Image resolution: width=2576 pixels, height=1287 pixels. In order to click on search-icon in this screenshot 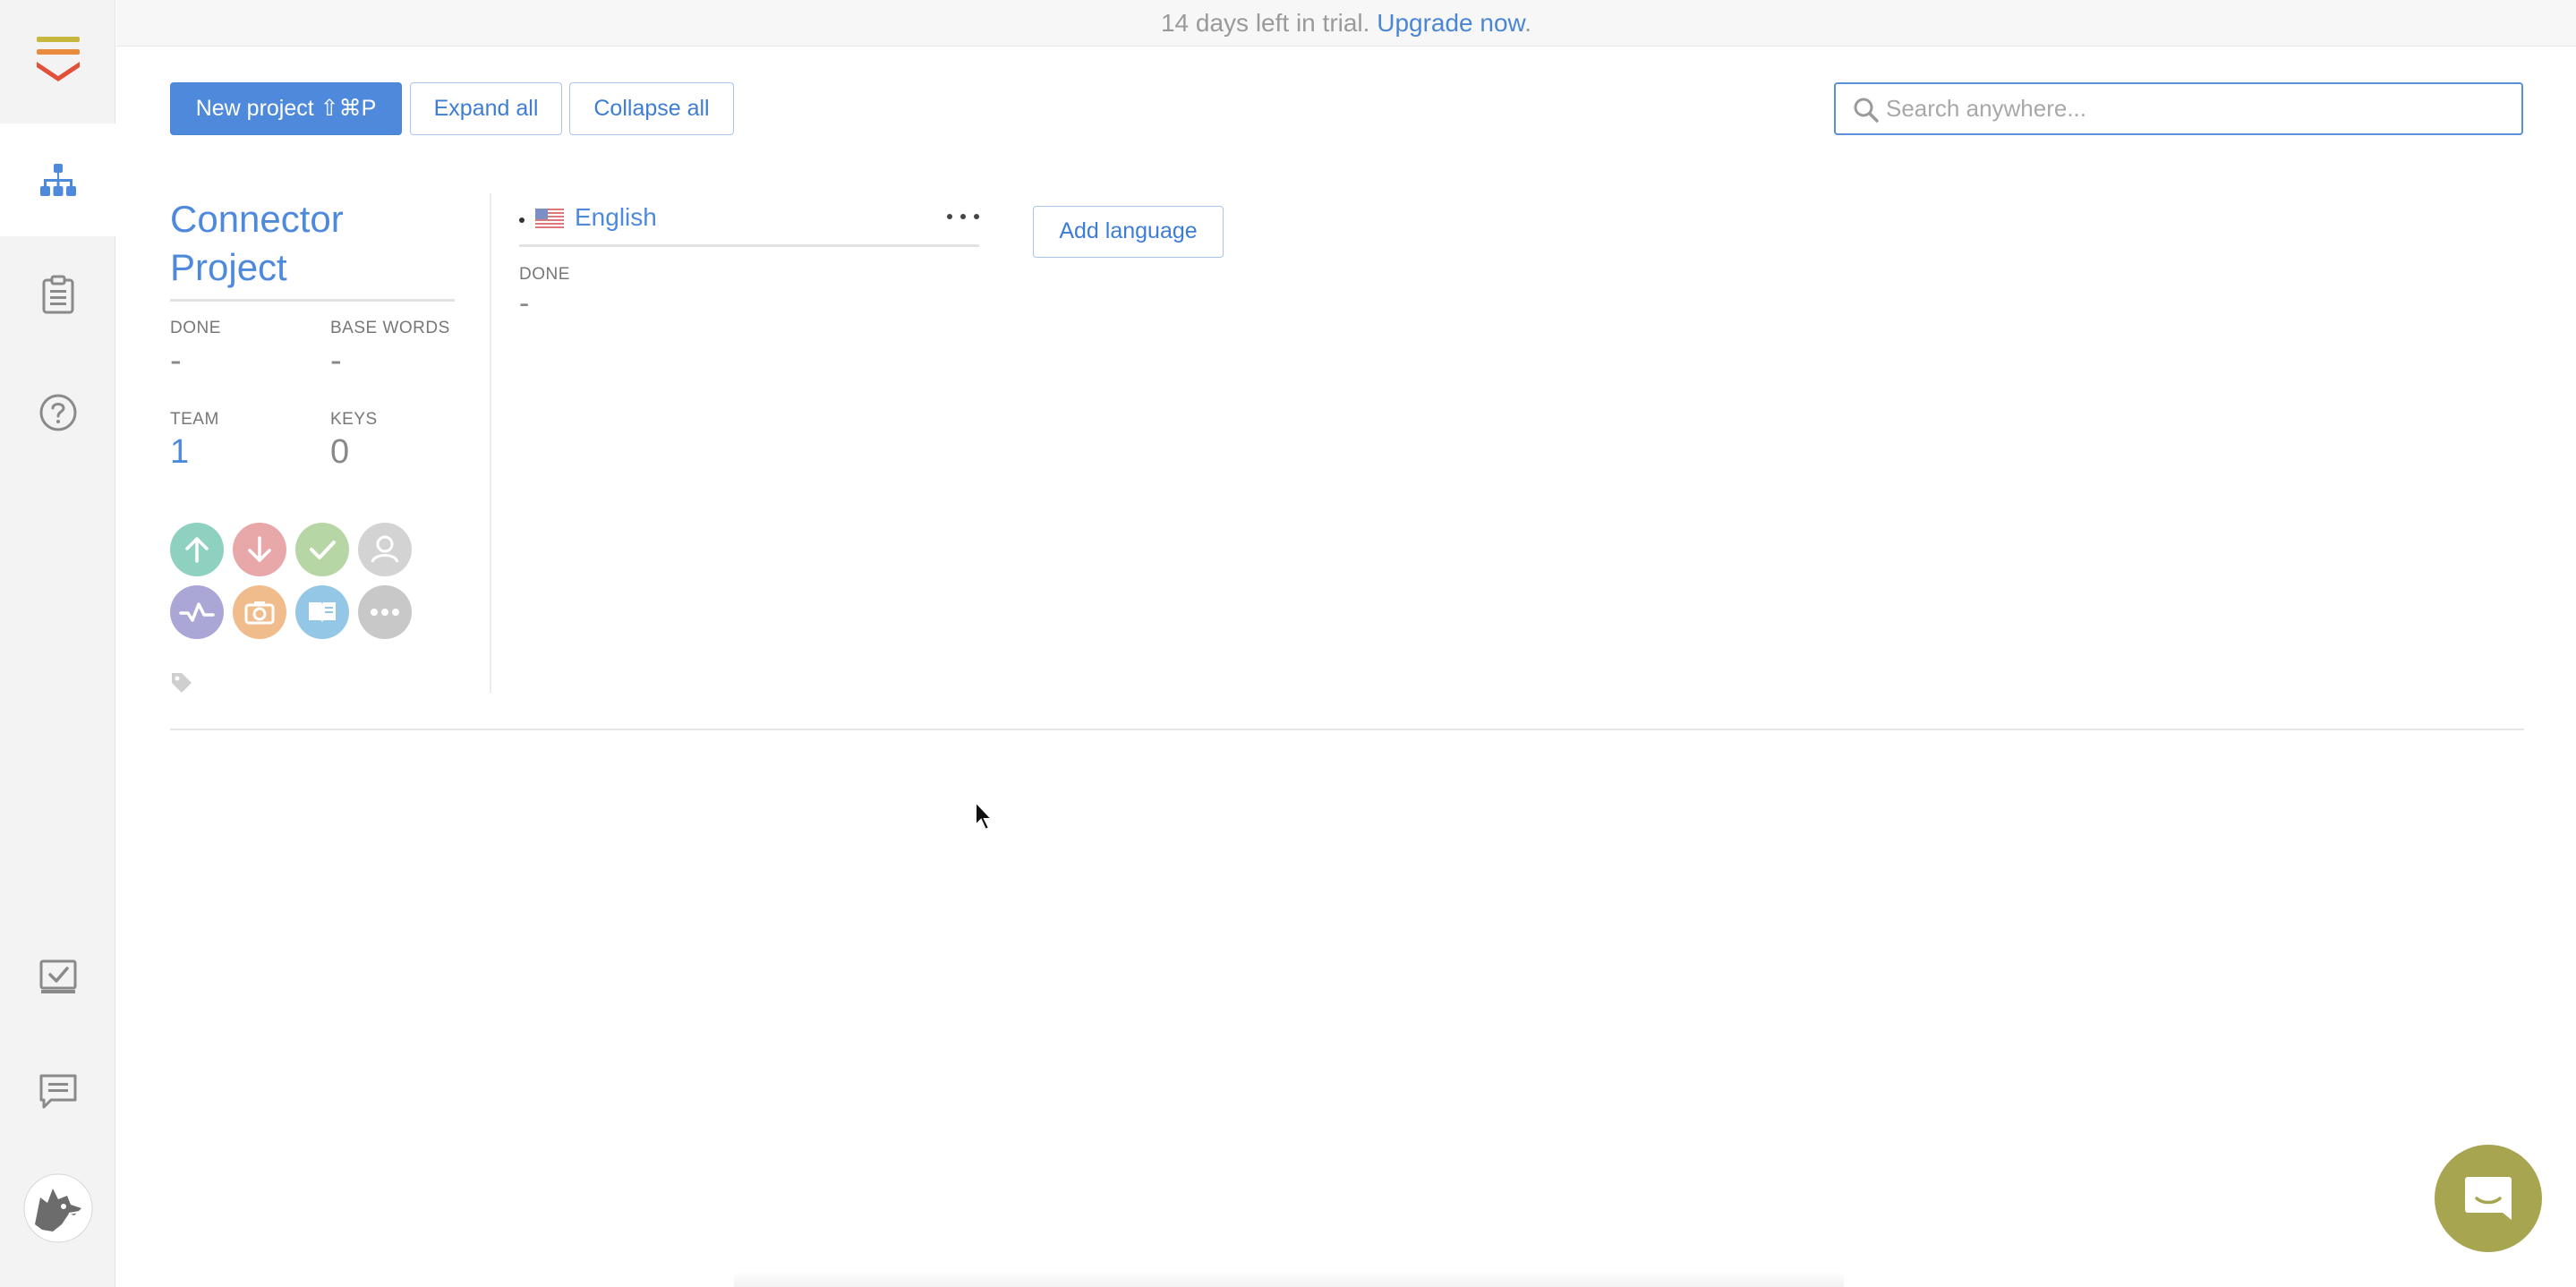, I will do `click(1866, 110)`.